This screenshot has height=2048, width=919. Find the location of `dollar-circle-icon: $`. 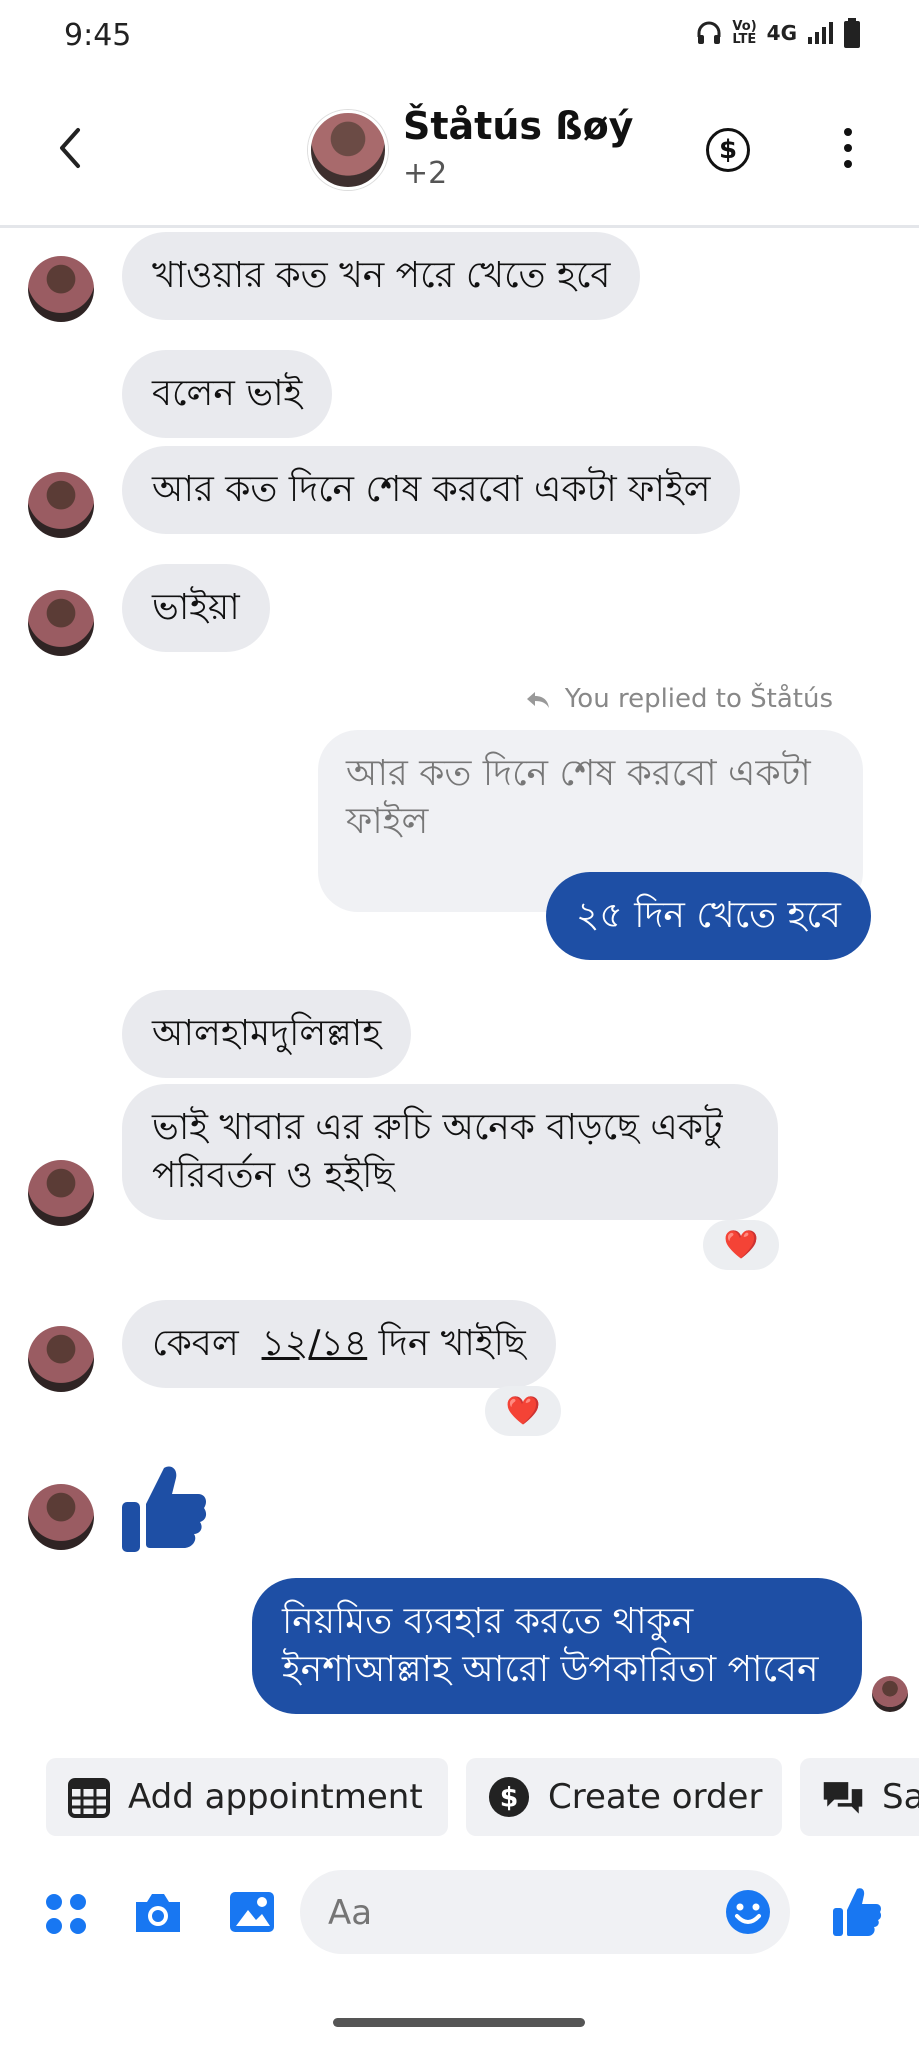

dollar-circle-icon: $ is located at coordinates (509, 1797).